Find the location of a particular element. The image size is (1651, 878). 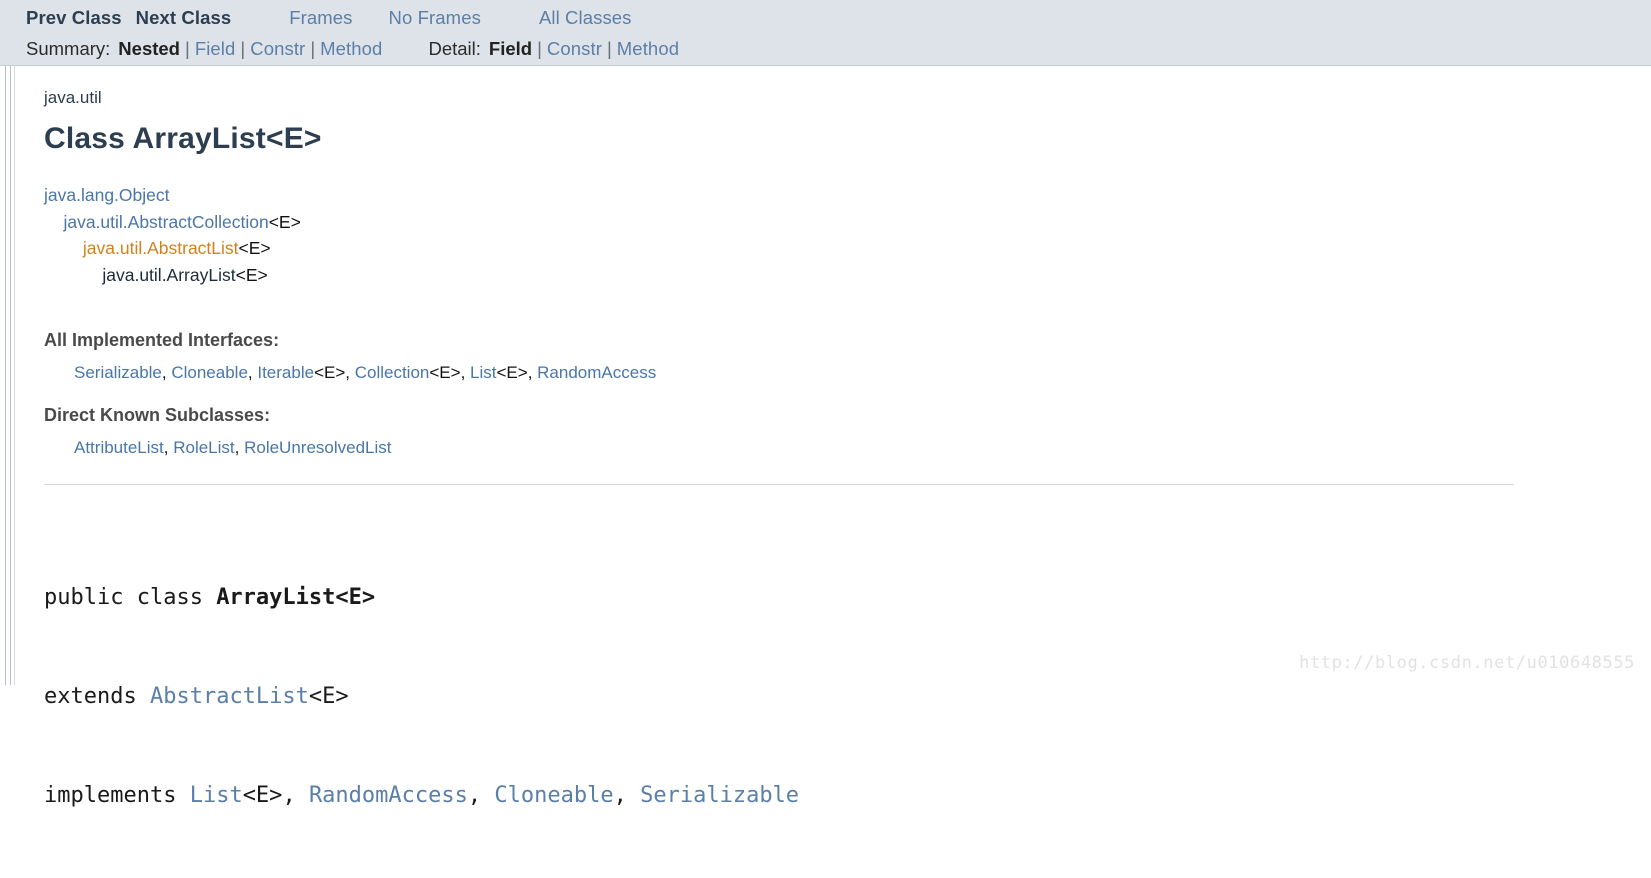

declaration-interface-link: List is located at coordinates (216, 795).